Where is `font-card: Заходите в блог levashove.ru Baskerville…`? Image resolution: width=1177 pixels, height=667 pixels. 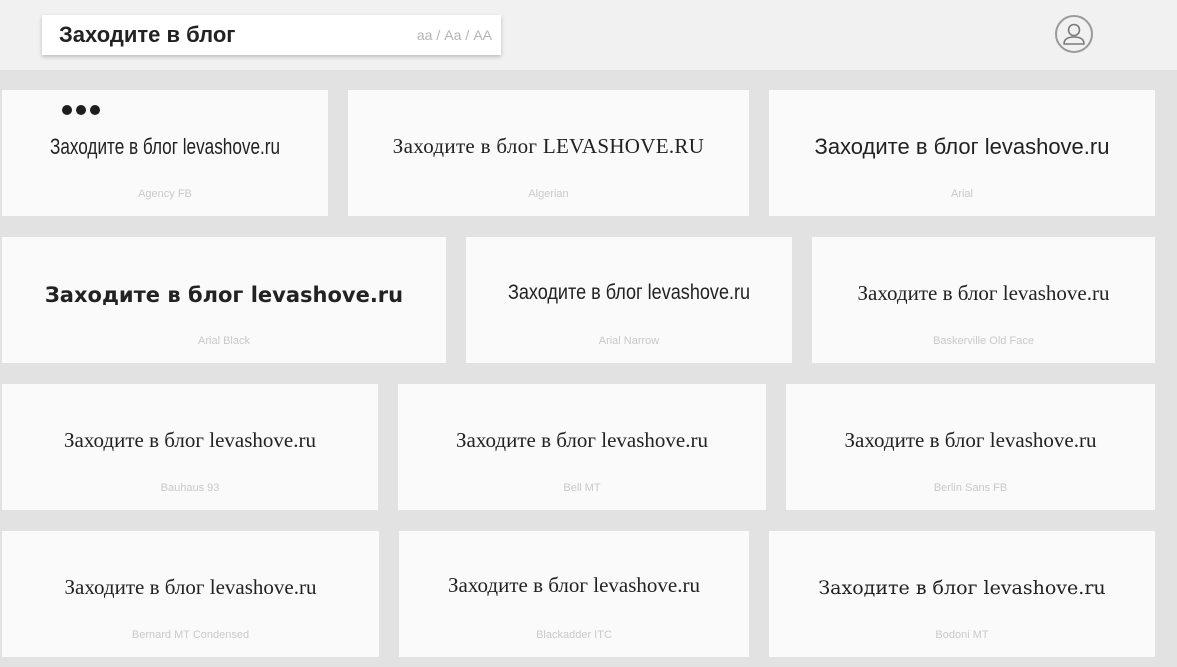 font-card: Заходите в блог levashove.ru Baskerville… is located at coordinates (983, 300).